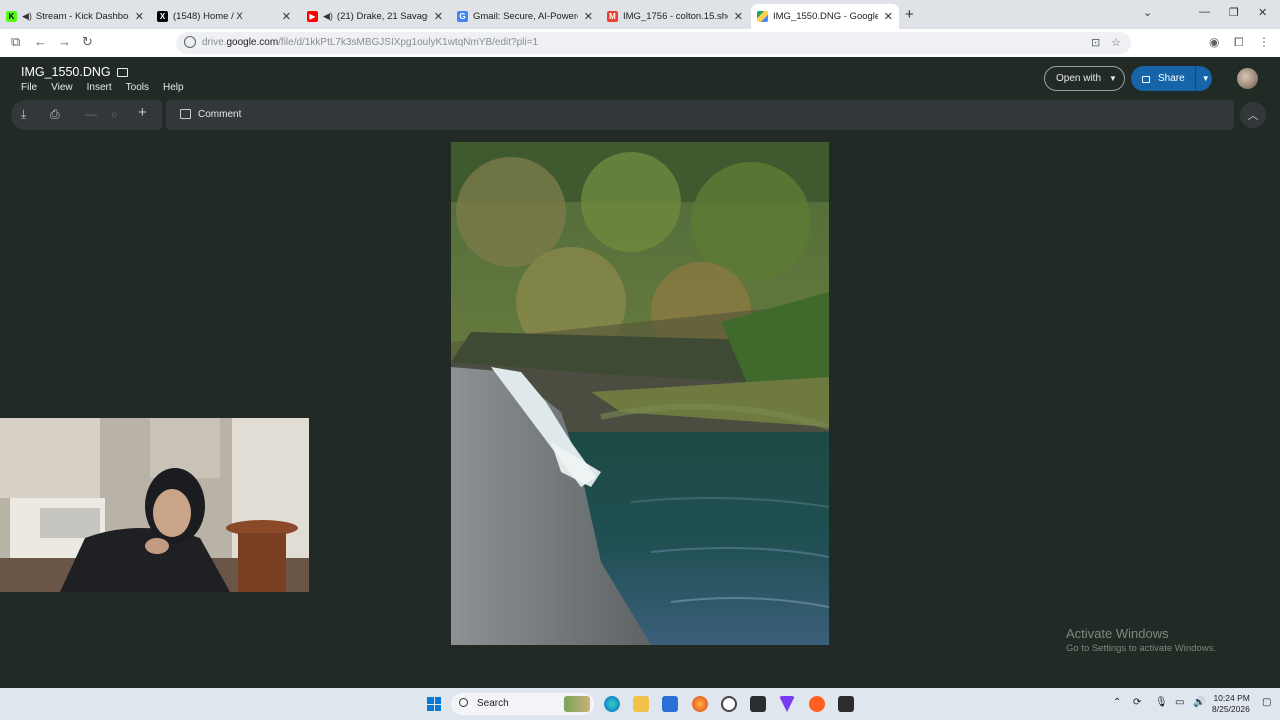 This screenshot has width=1280, height=720. I want to click on speaker-icon: ◀), so click(328, 16).